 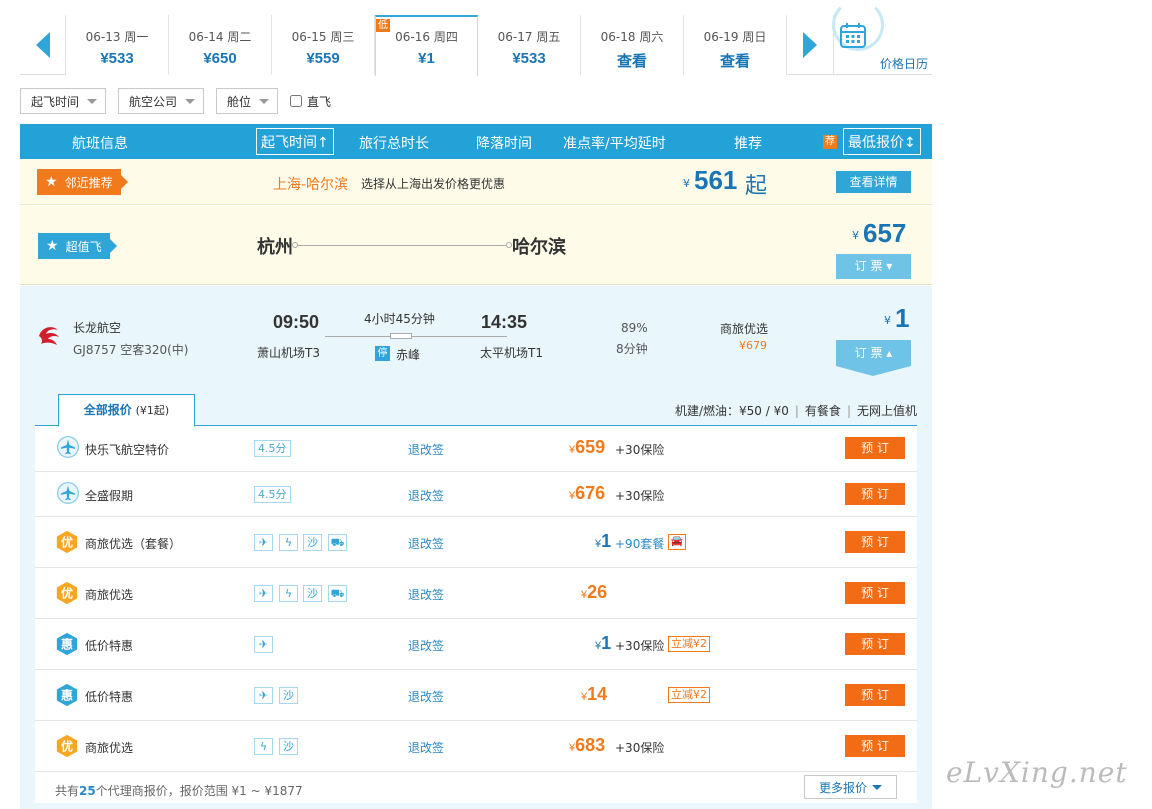 I want to click on weekday-label: 周六, so click(x=651, y=37).